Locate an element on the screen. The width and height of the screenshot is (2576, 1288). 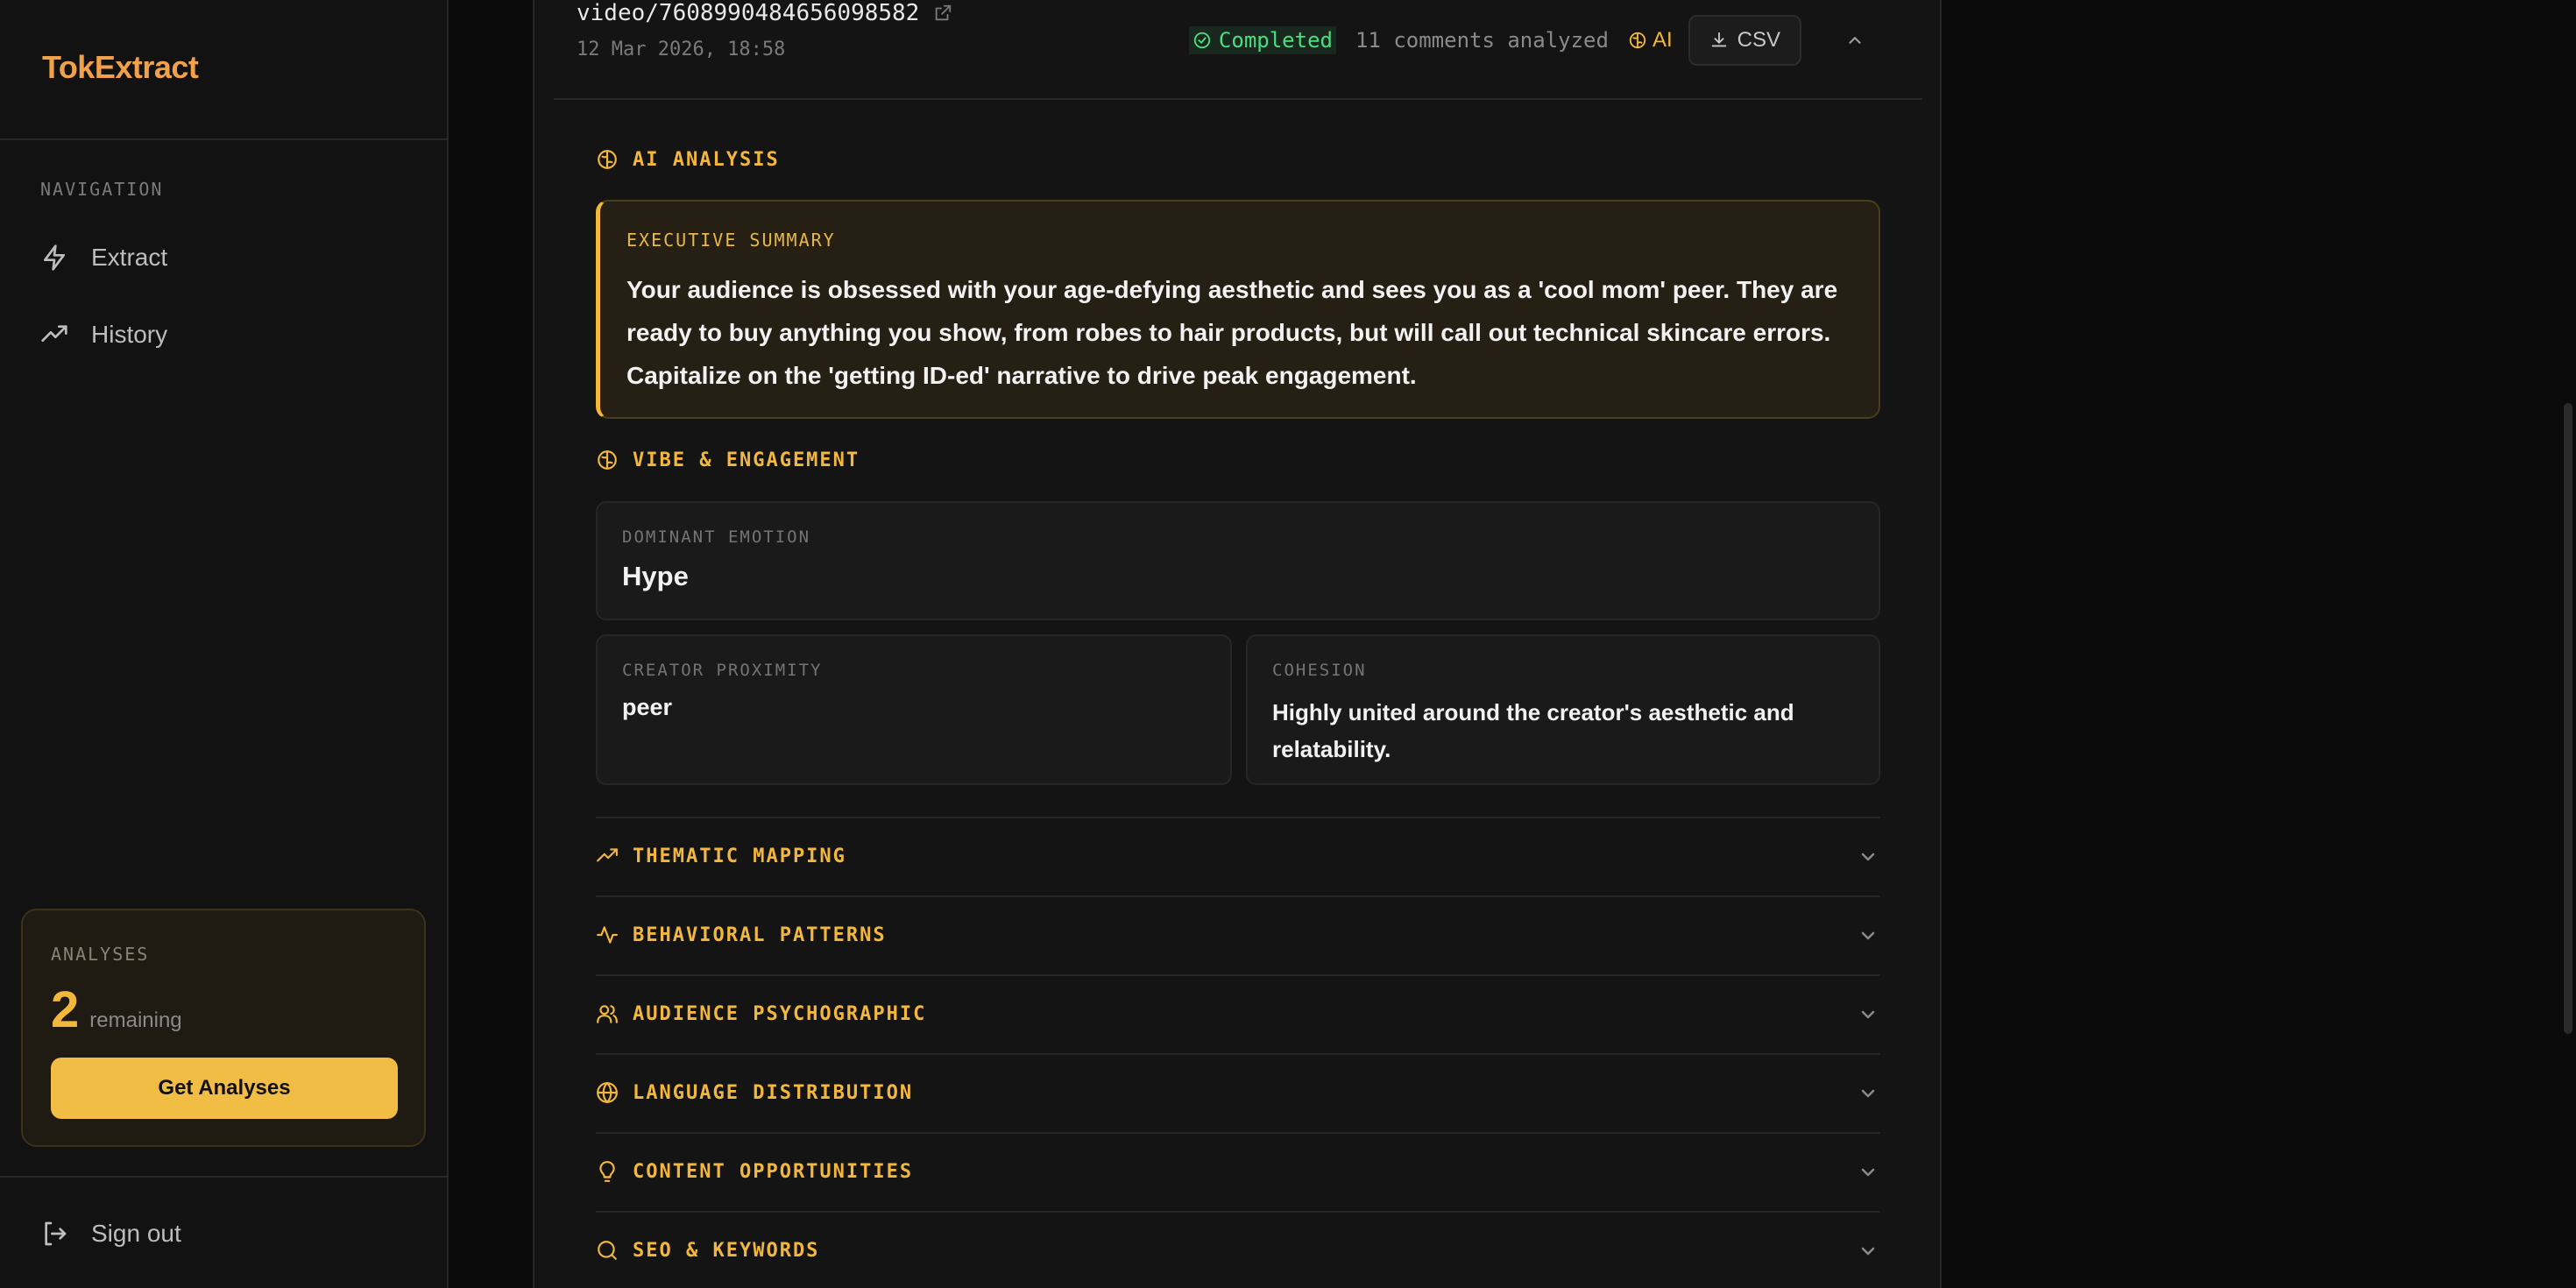
download-icon is located at coordinates (1718, 39).